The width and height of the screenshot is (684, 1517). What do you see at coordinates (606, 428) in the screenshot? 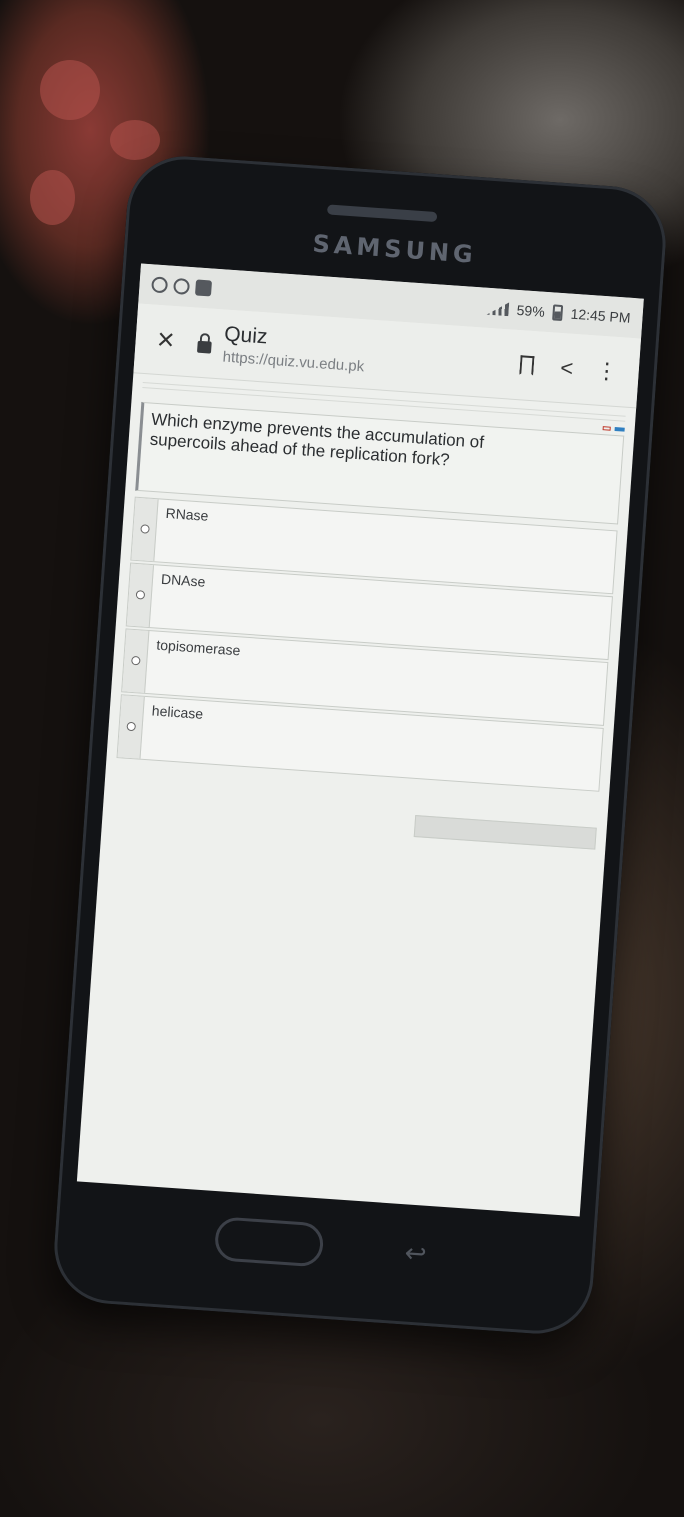
I see `time-left-label` at bounding box center [606, 428].